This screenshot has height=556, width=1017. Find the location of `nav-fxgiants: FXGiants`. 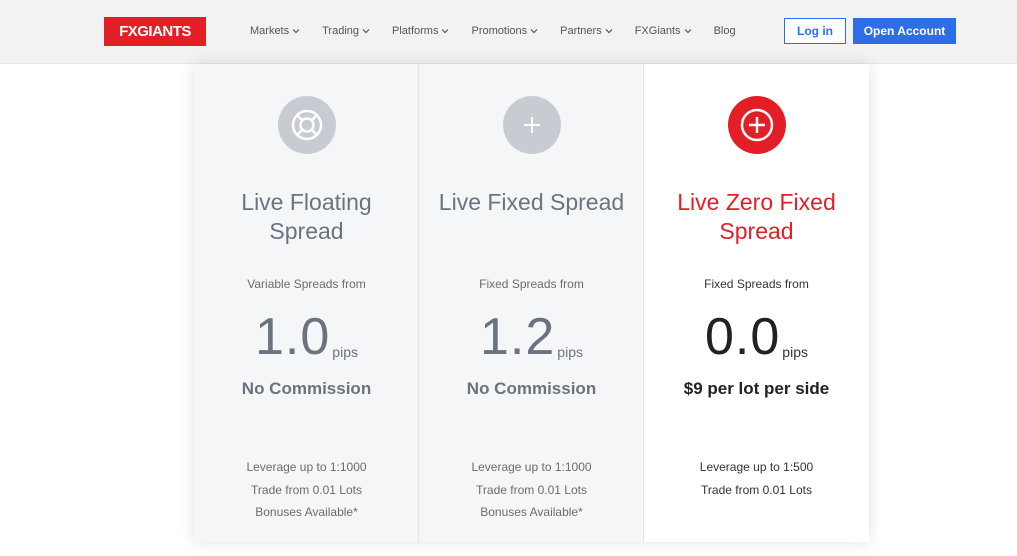

nav-fxgiants: FXGiants is located at coordinates (663, 31).